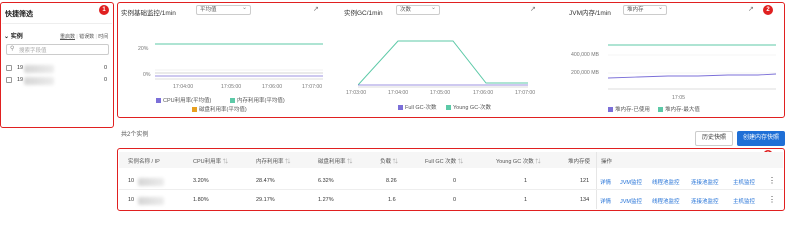 This screenshot has width=790, height=240. I want to click on young-gc-series-line, so click(443, 63).